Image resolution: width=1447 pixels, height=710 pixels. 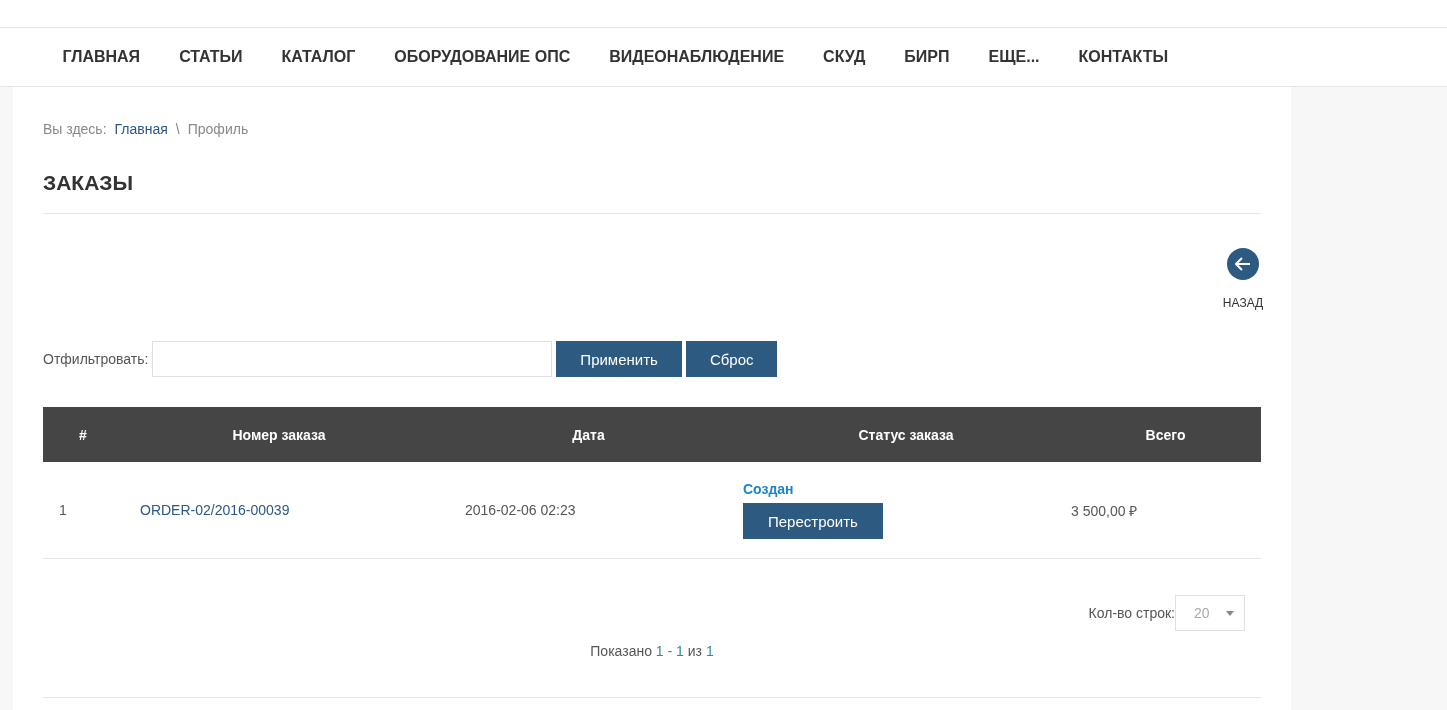 What do you see at coordinates (1165, 434) in the screenshot?
I see `column-header: Всего` at bounding box center [1165, 434].